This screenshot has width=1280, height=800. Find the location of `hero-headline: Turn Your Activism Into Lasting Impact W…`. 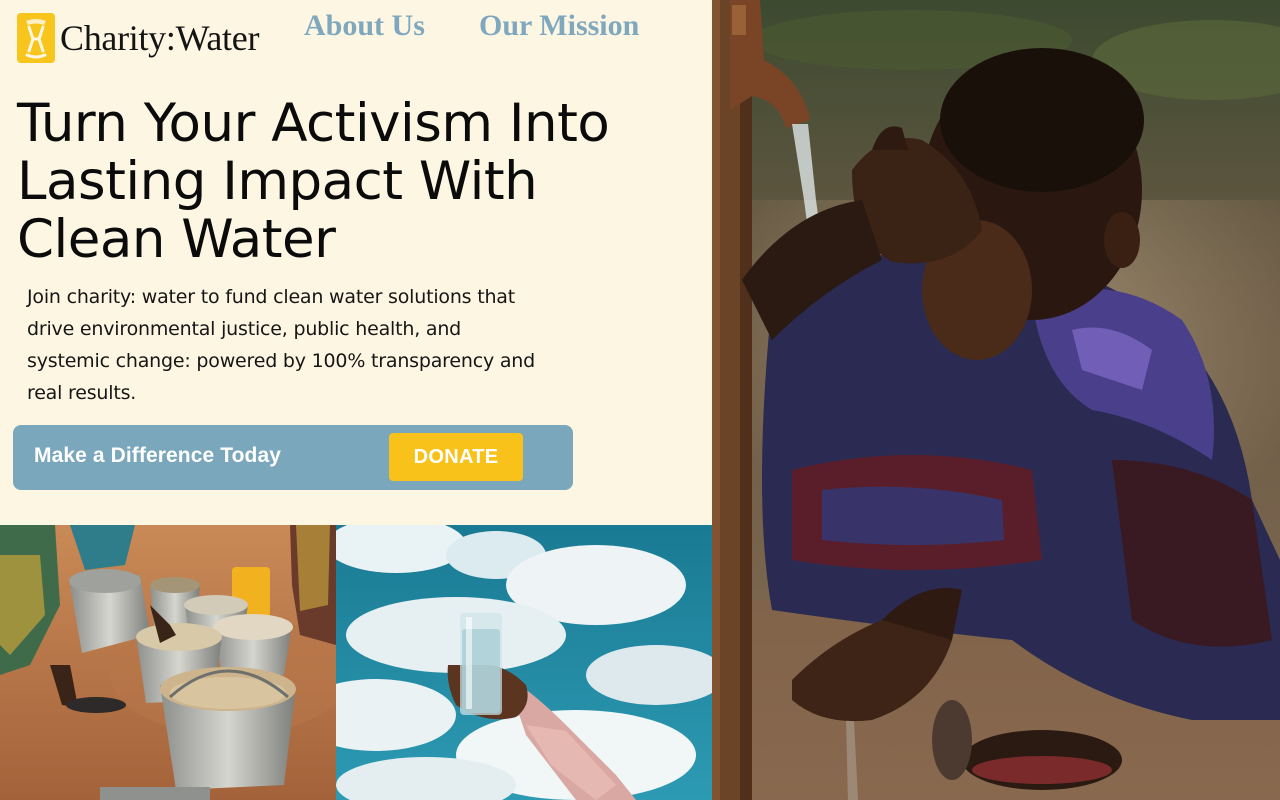

hero-headline: Turn Your Activism Into Lasting Impact W… is located at coordinates (313, 181).